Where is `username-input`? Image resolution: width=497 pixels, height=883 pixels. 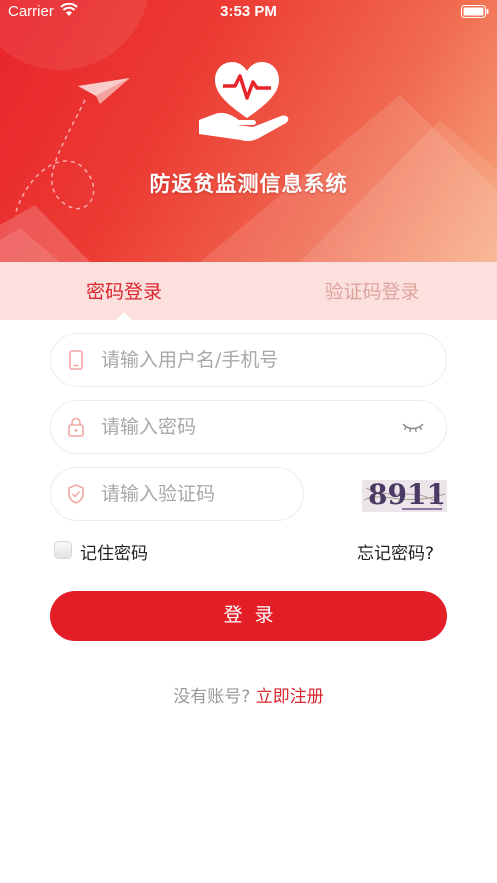 username-input is located at coordinates (266, 360).